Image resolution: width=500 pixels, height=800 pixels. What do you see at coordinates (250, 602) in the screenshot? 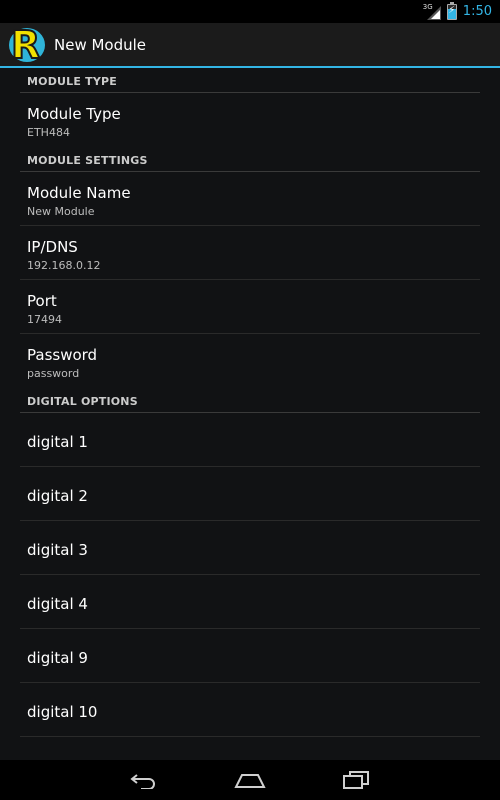
I see `pref-digital-4: digital 4` at bounding box center [250, 602].